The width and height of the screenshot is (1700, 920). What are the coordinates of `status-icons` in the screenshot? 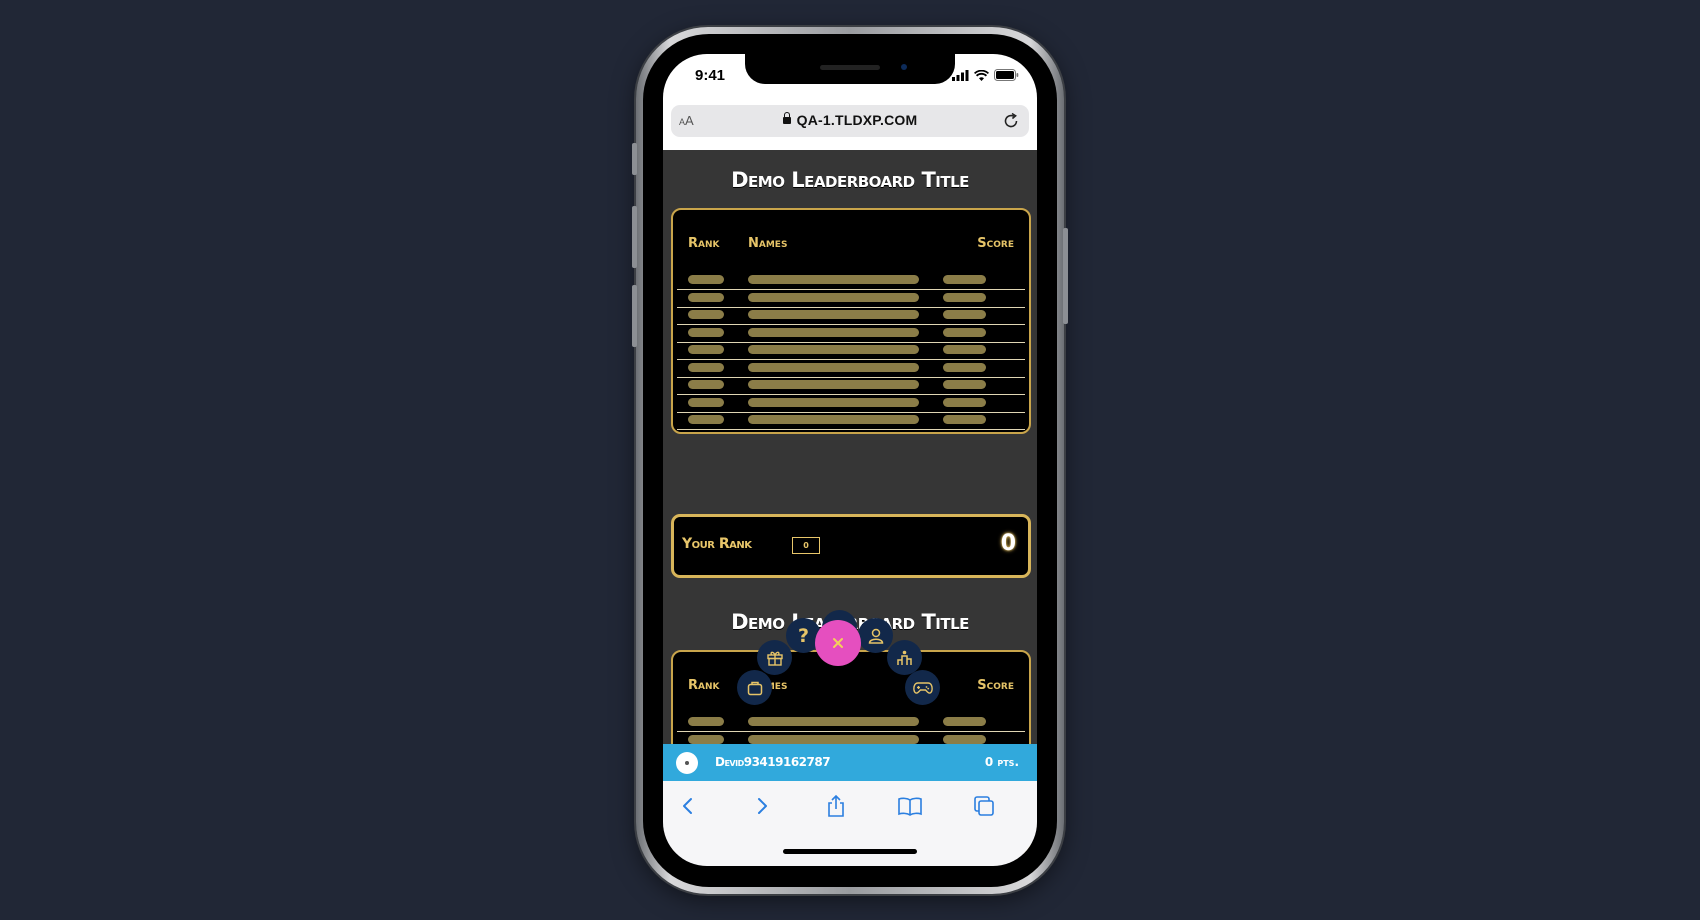 It's located at (985, 75).